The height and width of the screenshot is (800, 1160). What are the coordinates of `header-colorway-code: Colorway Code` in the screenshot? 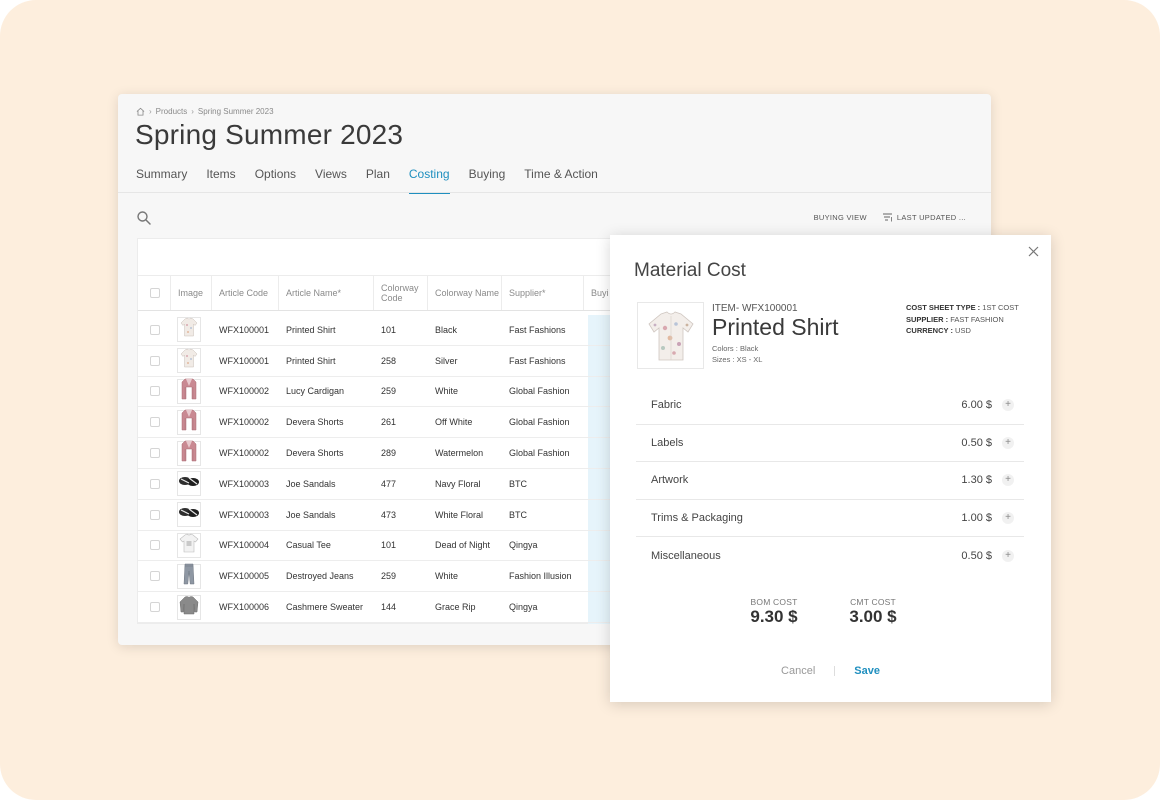 It's located at (401, 293).